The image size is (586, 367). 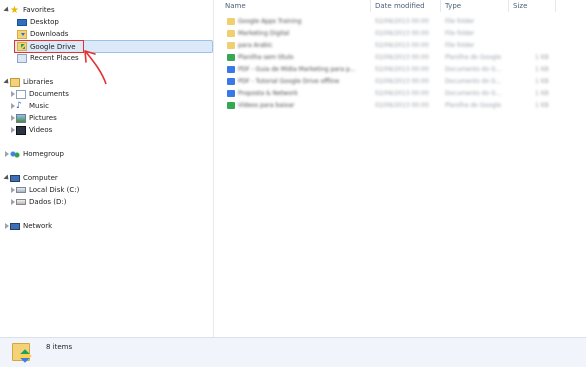 I want to click on pictures-label: Pictures, so click(x=43, y=118).